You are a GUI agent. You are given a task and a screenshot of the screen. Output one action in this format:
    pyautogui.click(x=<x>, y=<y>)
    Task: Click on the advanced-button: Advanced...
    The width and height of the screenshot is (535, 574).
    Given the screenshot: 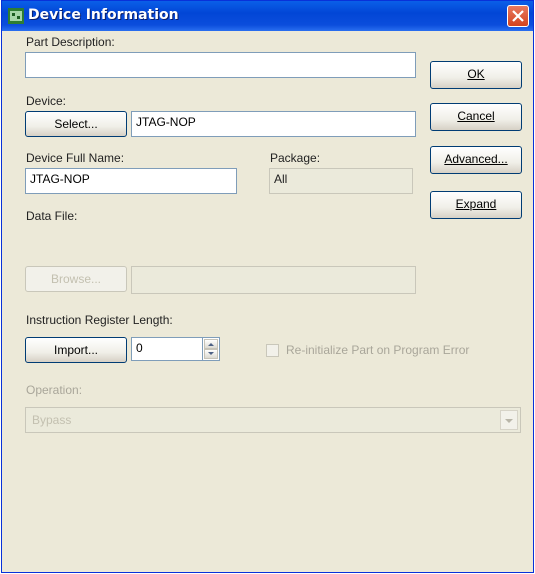 What is the action you would take?
    pyautogui.click(x=476, y=160)
    